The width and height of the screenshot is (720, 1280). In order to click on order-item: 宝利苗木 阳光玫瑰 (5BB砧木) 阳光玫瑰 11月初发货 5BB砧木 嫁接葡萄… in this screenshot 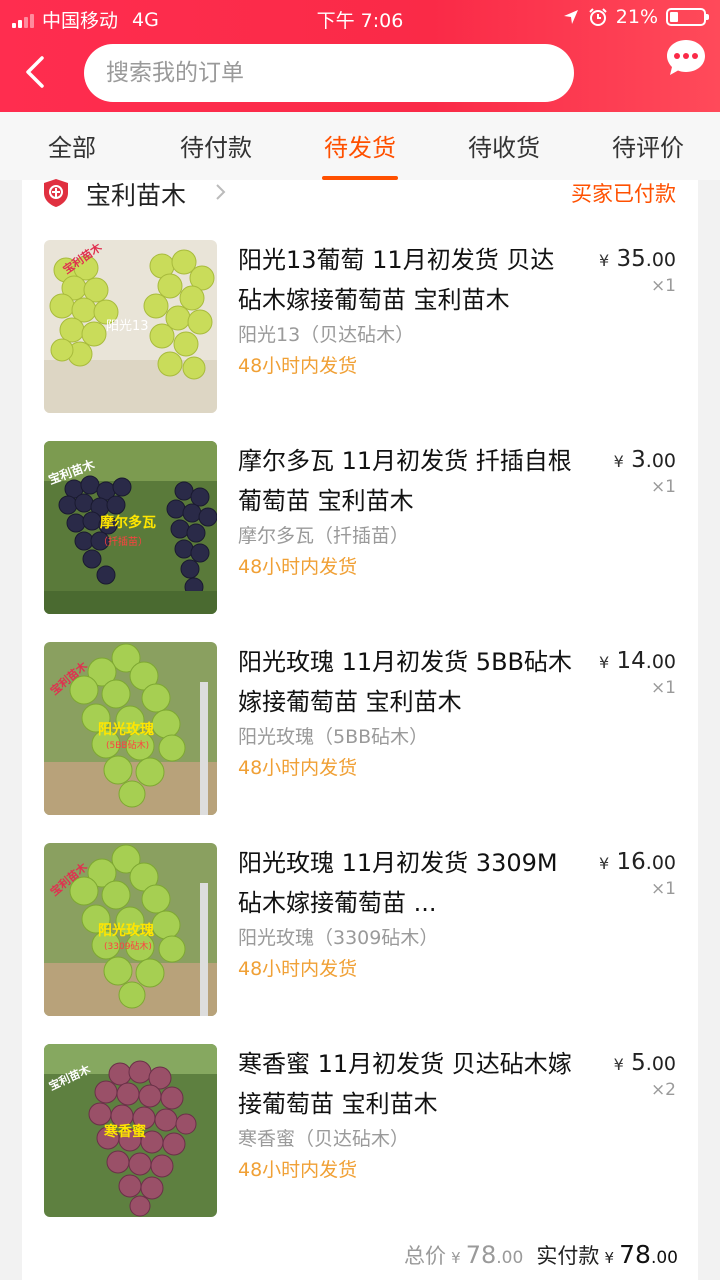, I will do `click(360, 732)`.